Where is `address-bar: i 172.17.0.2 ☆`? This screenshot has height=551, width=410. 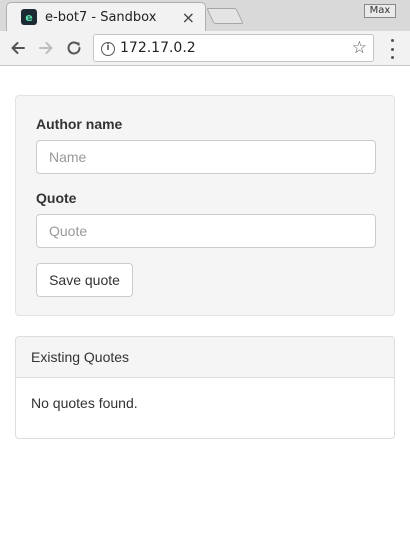 address-bar: i 172.17.0.2 ☆ is located at coordinates (233, 48).